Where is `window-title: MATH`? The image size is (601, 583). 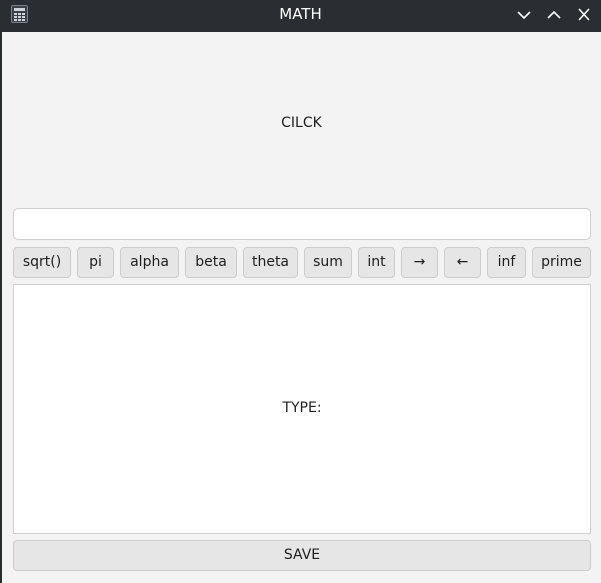 window-title: MATH is located at coordinates (300, 14).